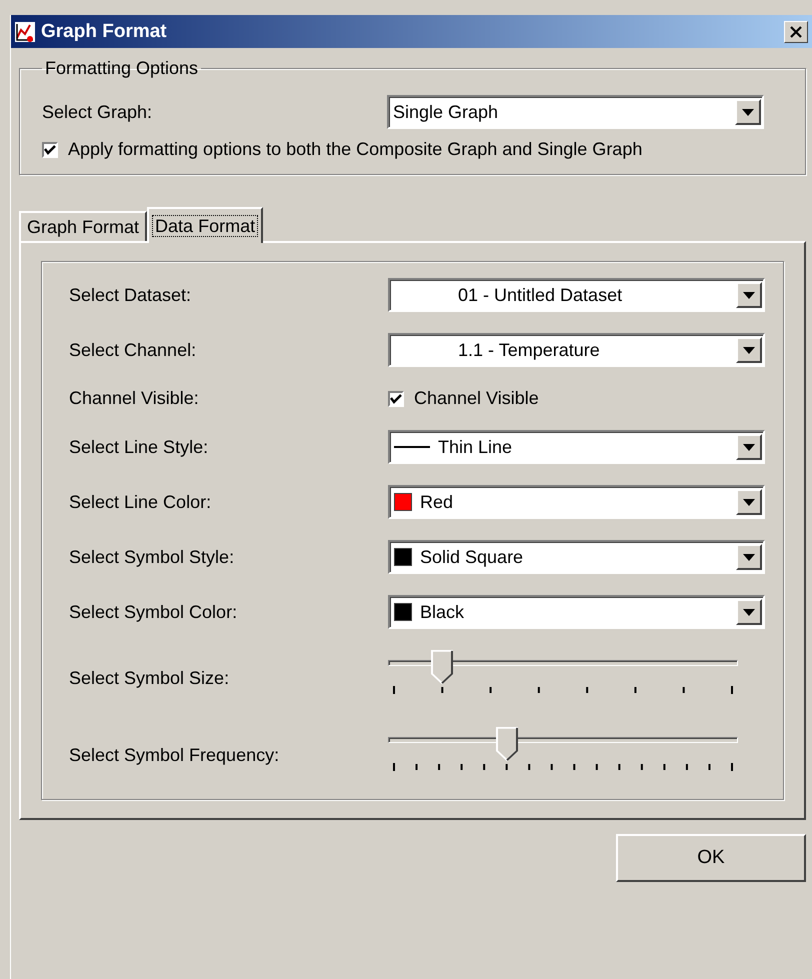  What do you see at coordinates (355, 149) in the screenshot?
I see `checkbox-label: Apply formatting options to both the Composite Graph and Single Graph` at bounding box center [355, 149].